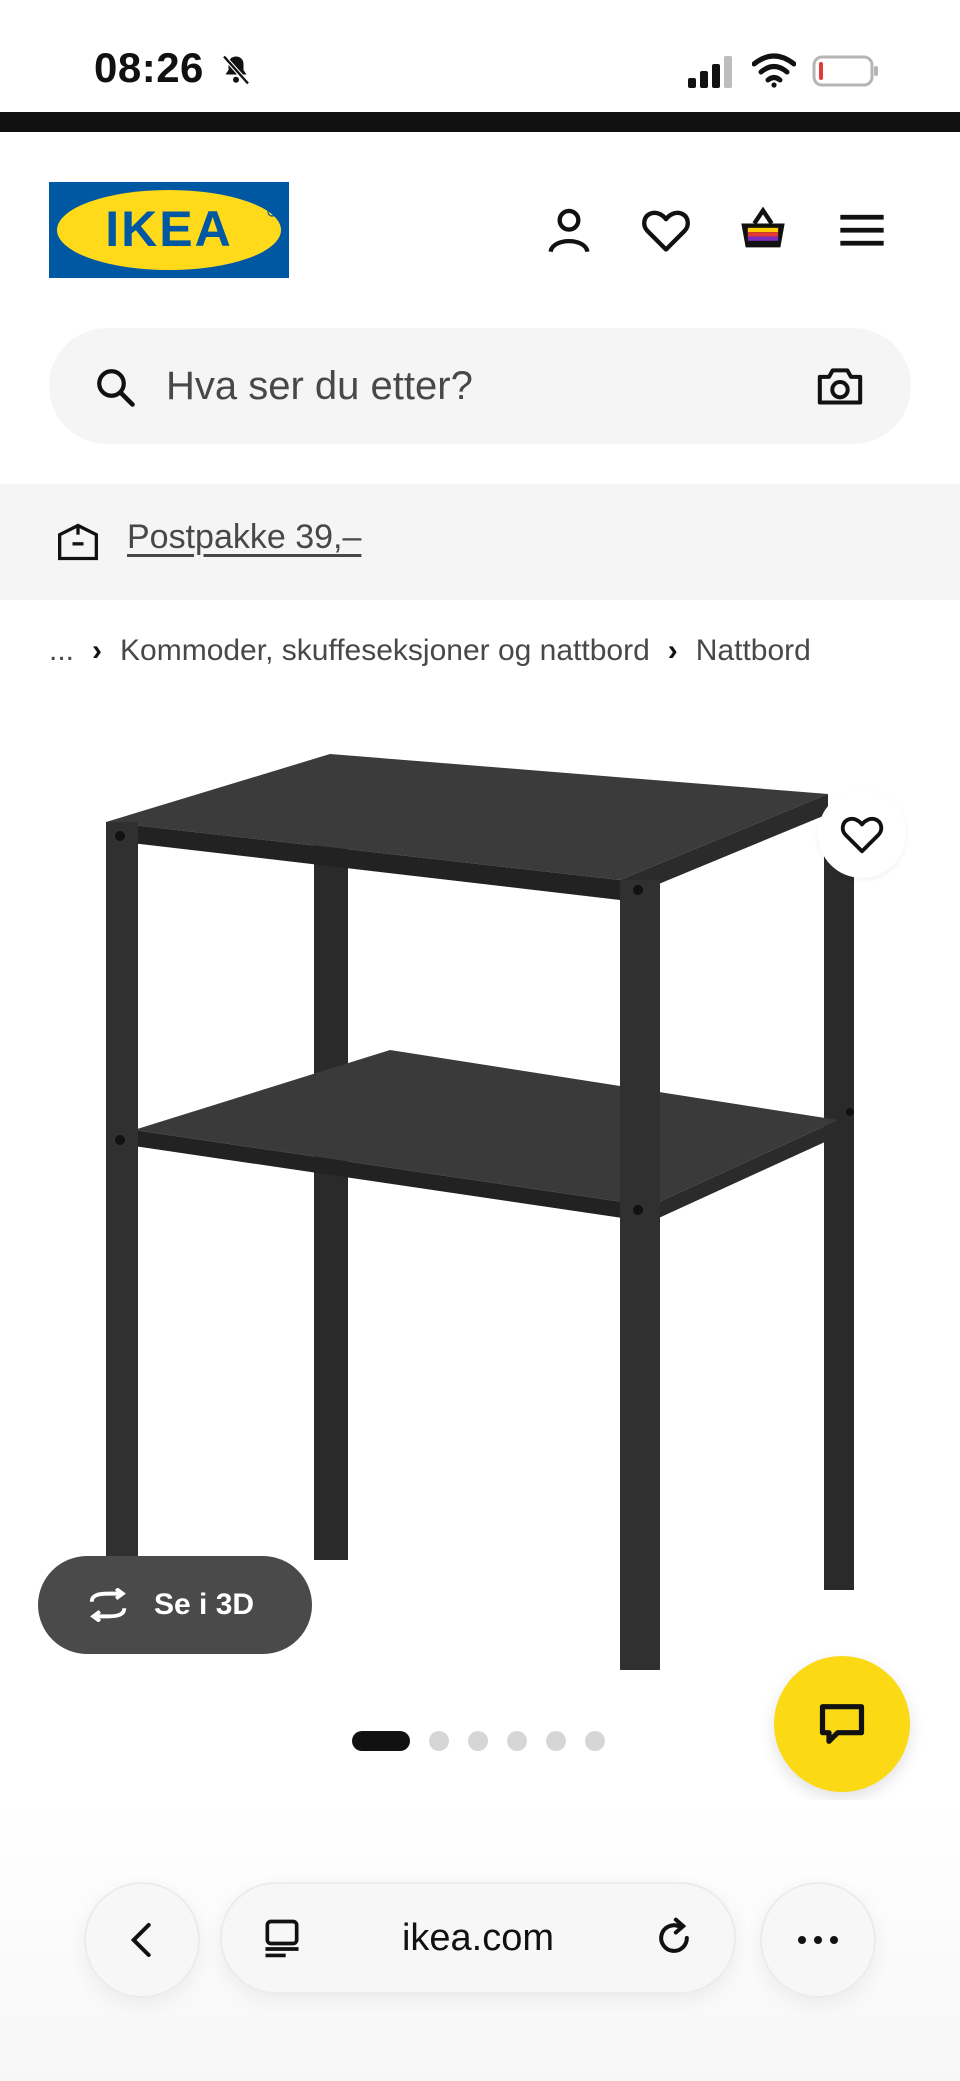  Describe the element at coordinates (116, 388) in the screenshot. I see `search-icon` at that location.